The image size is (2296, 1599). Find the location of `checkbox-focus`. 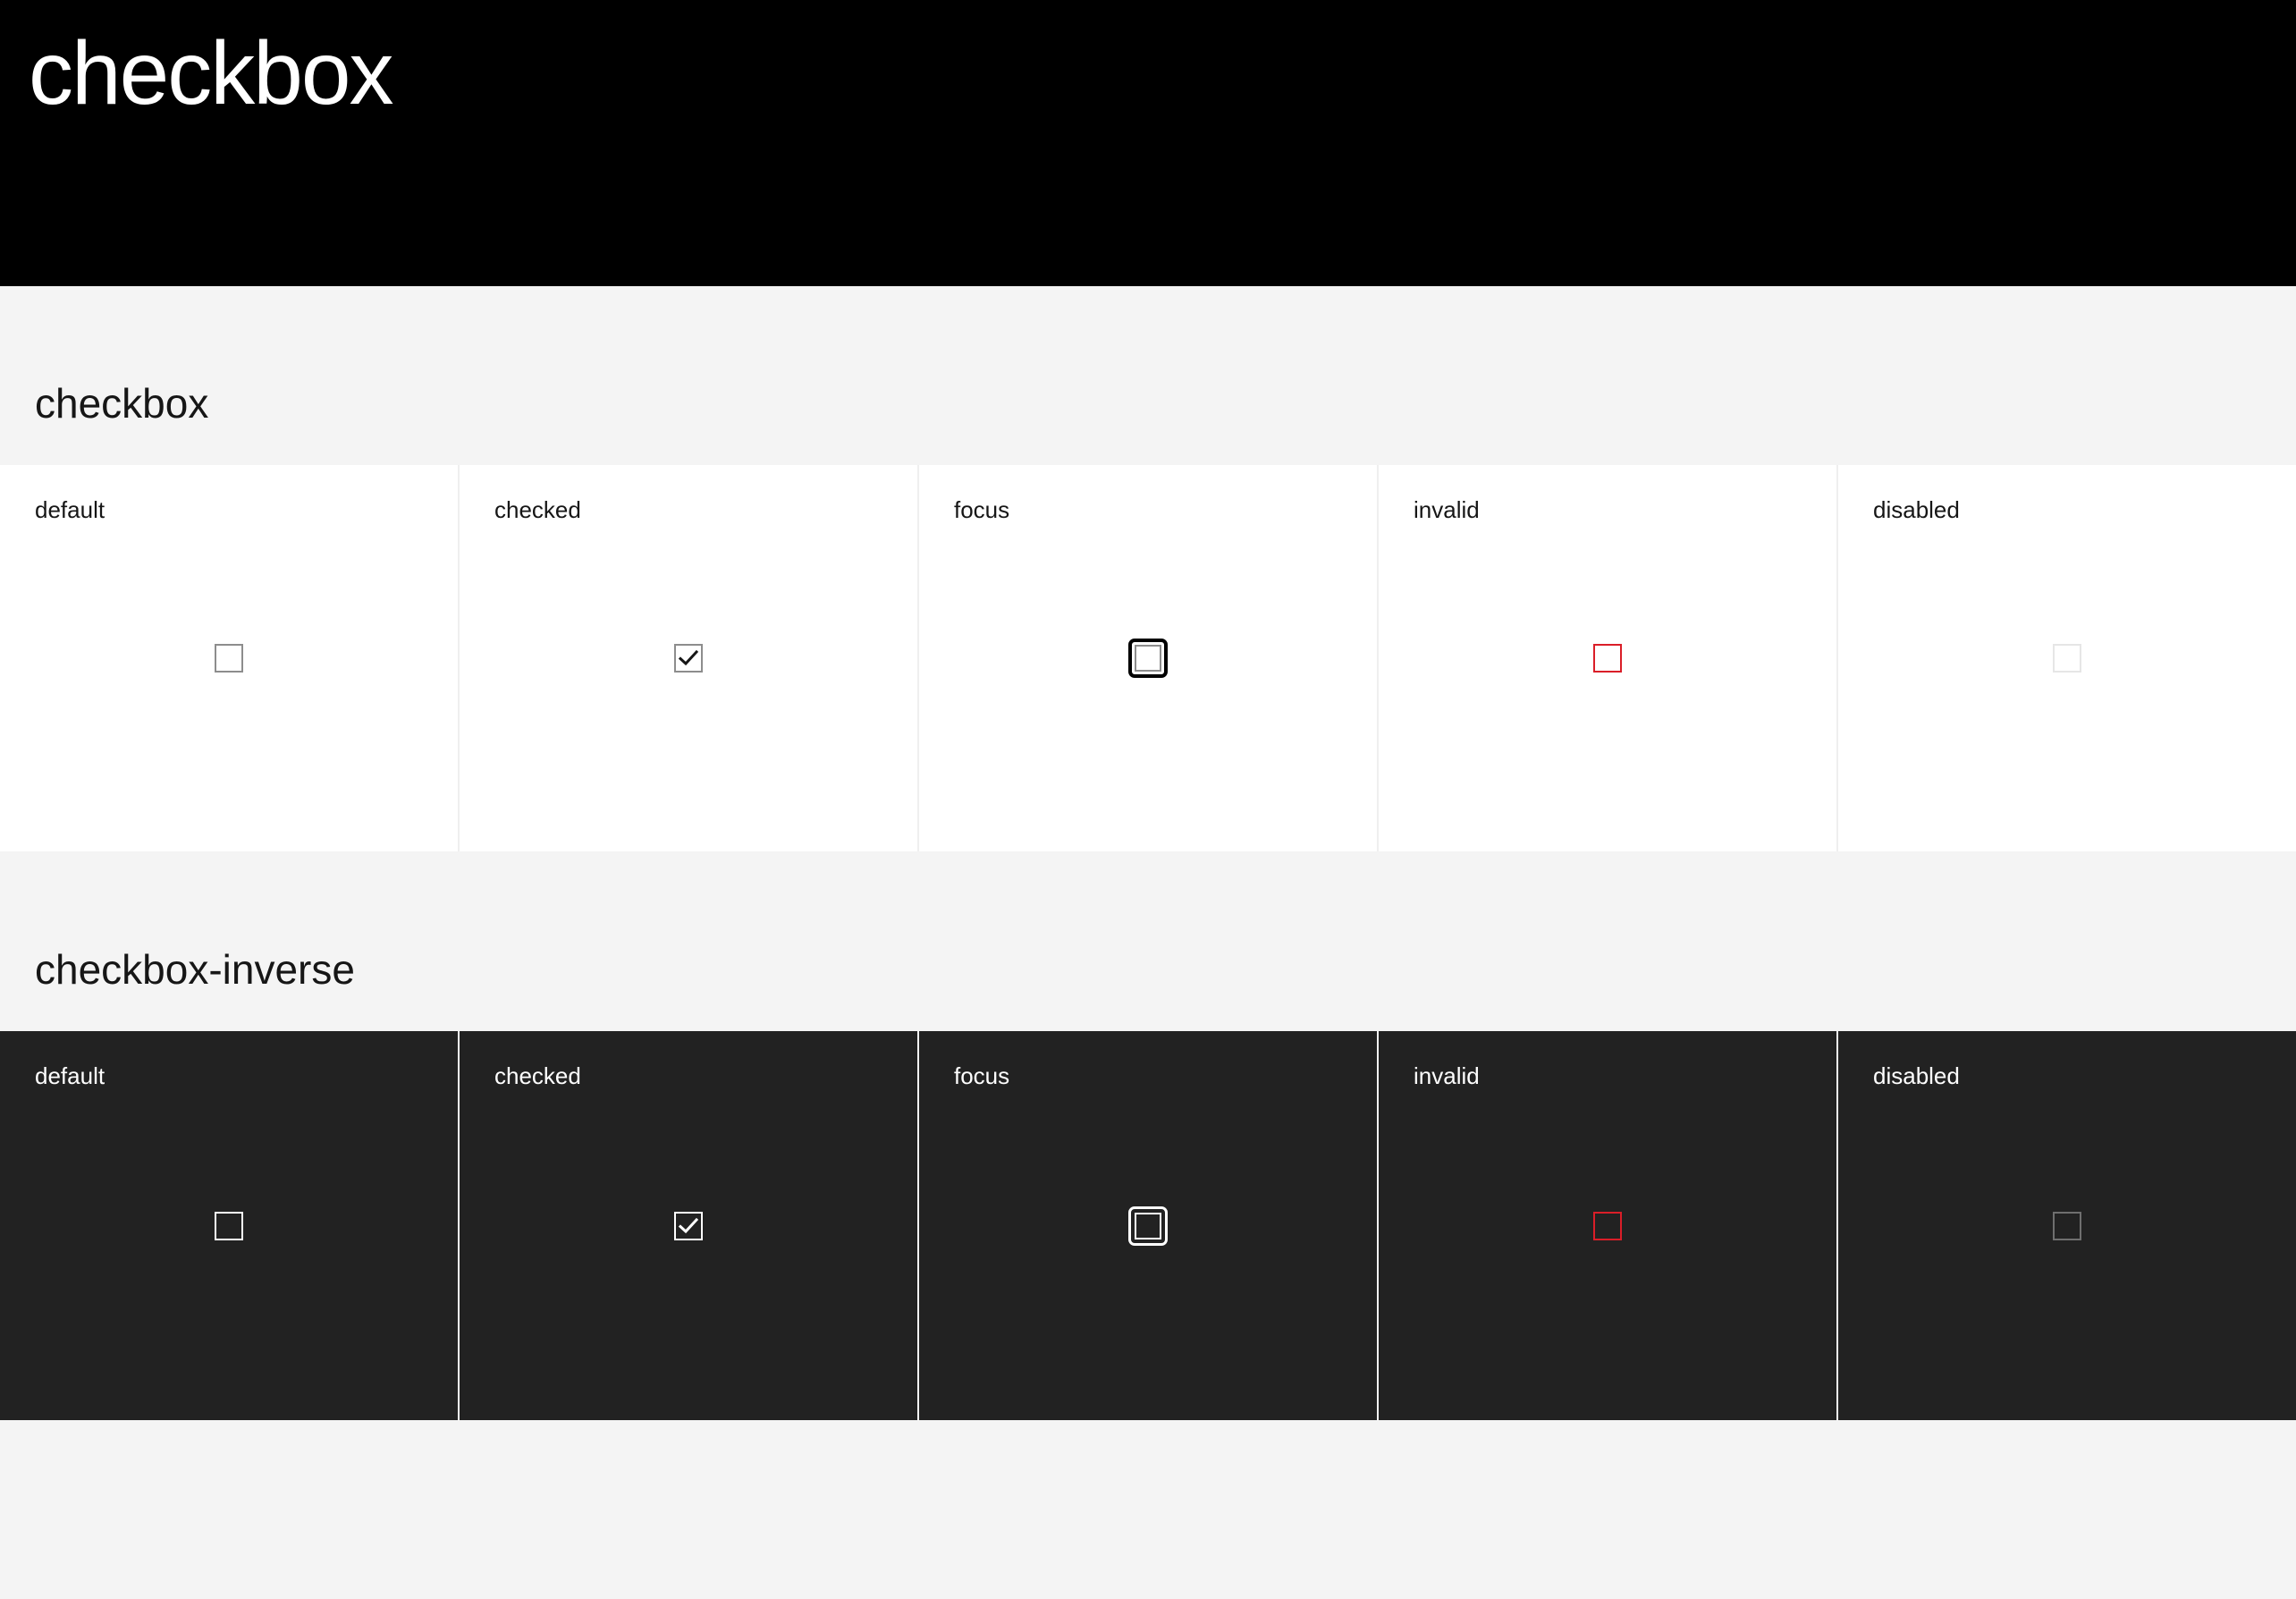

checkbox-focus is located at coordinates (1148, 658).